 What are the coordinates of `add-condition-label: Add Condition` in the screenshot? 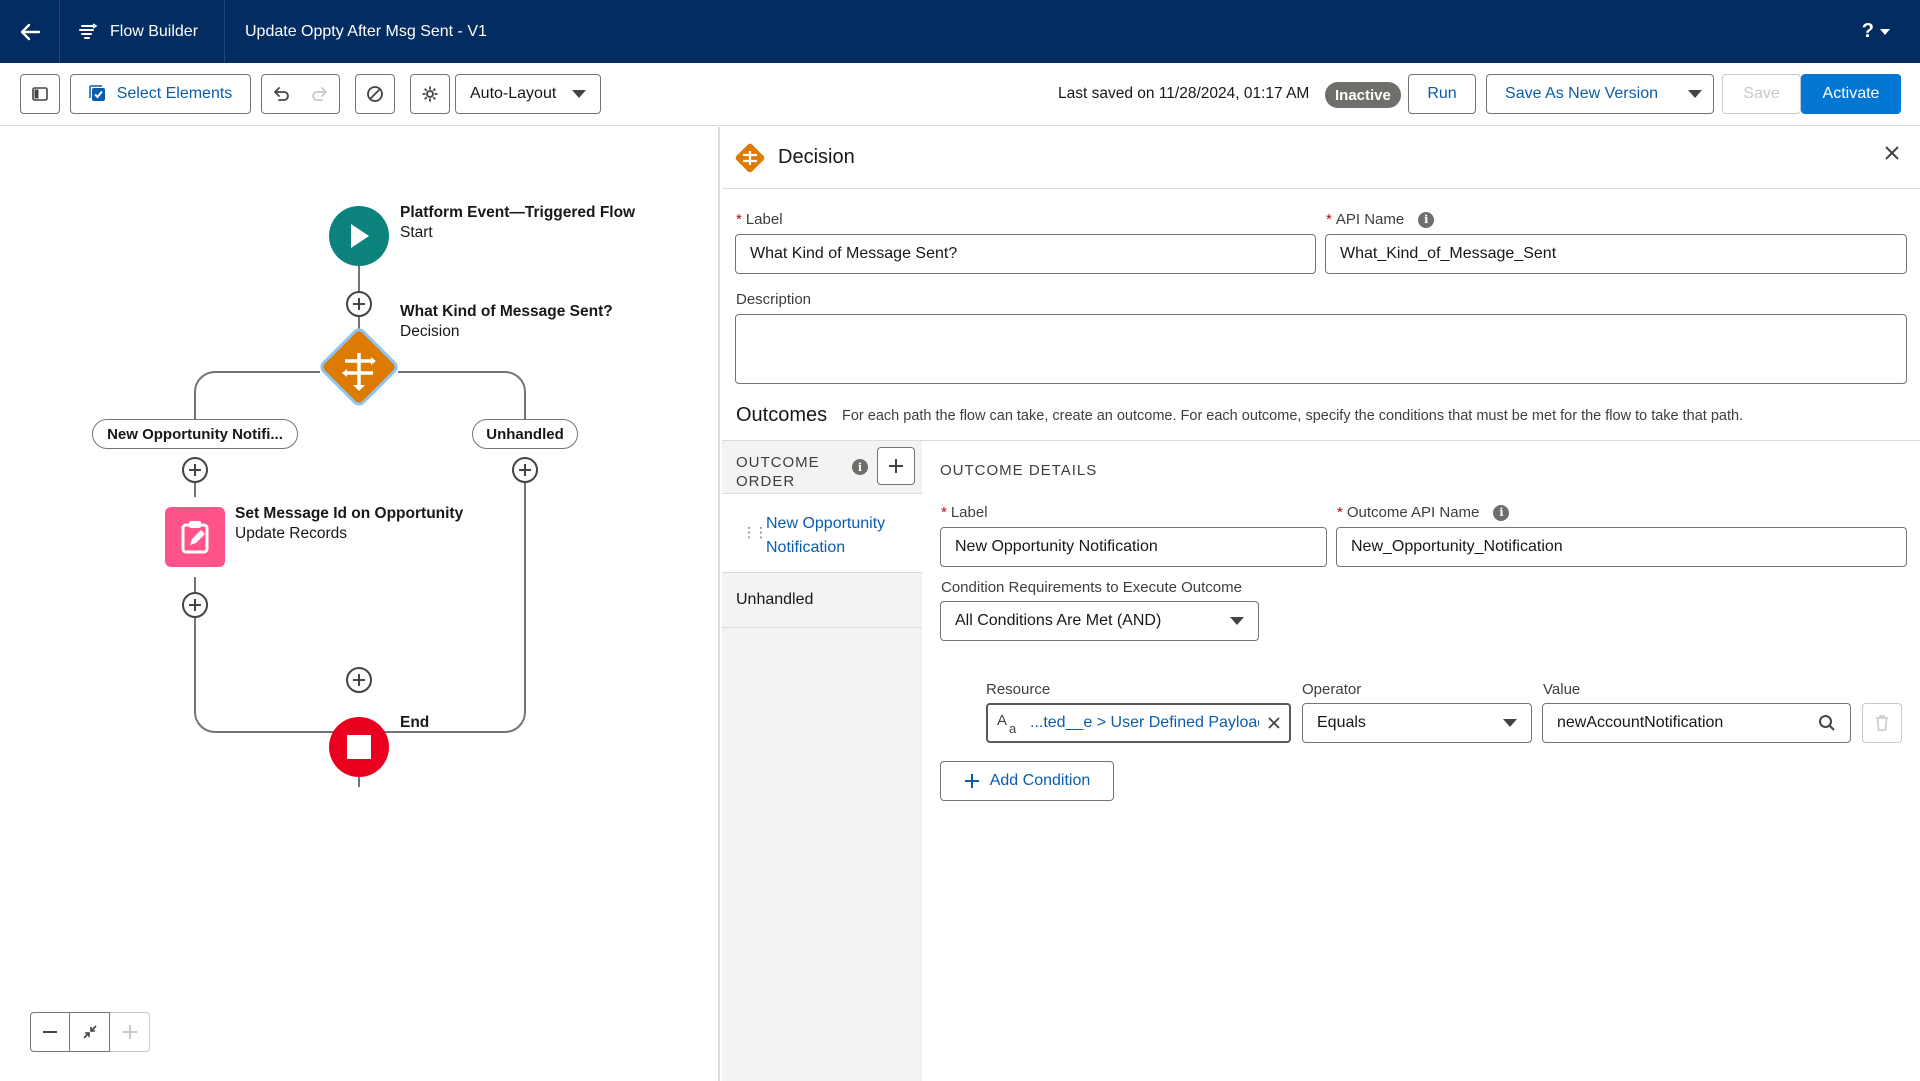 It's located at (1040, 780).